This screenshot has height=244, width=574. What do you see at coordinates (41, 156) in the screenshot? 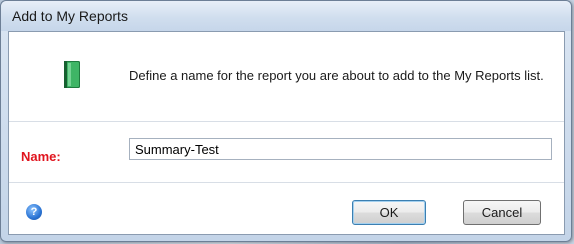
I see `name-label: Name:` at bounding box center [41, 156].